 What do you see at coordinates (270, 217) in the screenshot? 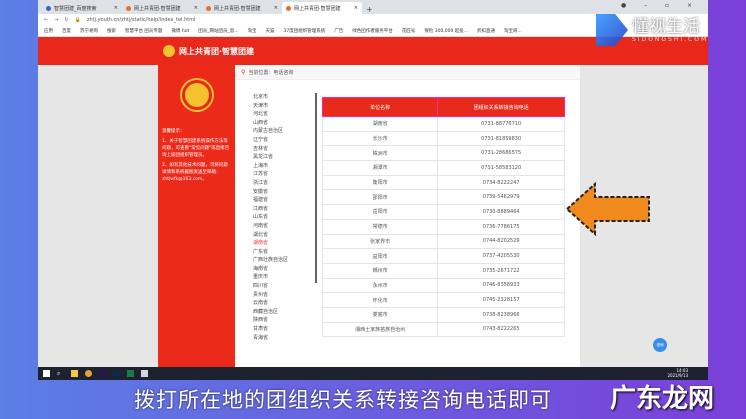
I see `province-item: 山东省` at bounding box center [270, 217].